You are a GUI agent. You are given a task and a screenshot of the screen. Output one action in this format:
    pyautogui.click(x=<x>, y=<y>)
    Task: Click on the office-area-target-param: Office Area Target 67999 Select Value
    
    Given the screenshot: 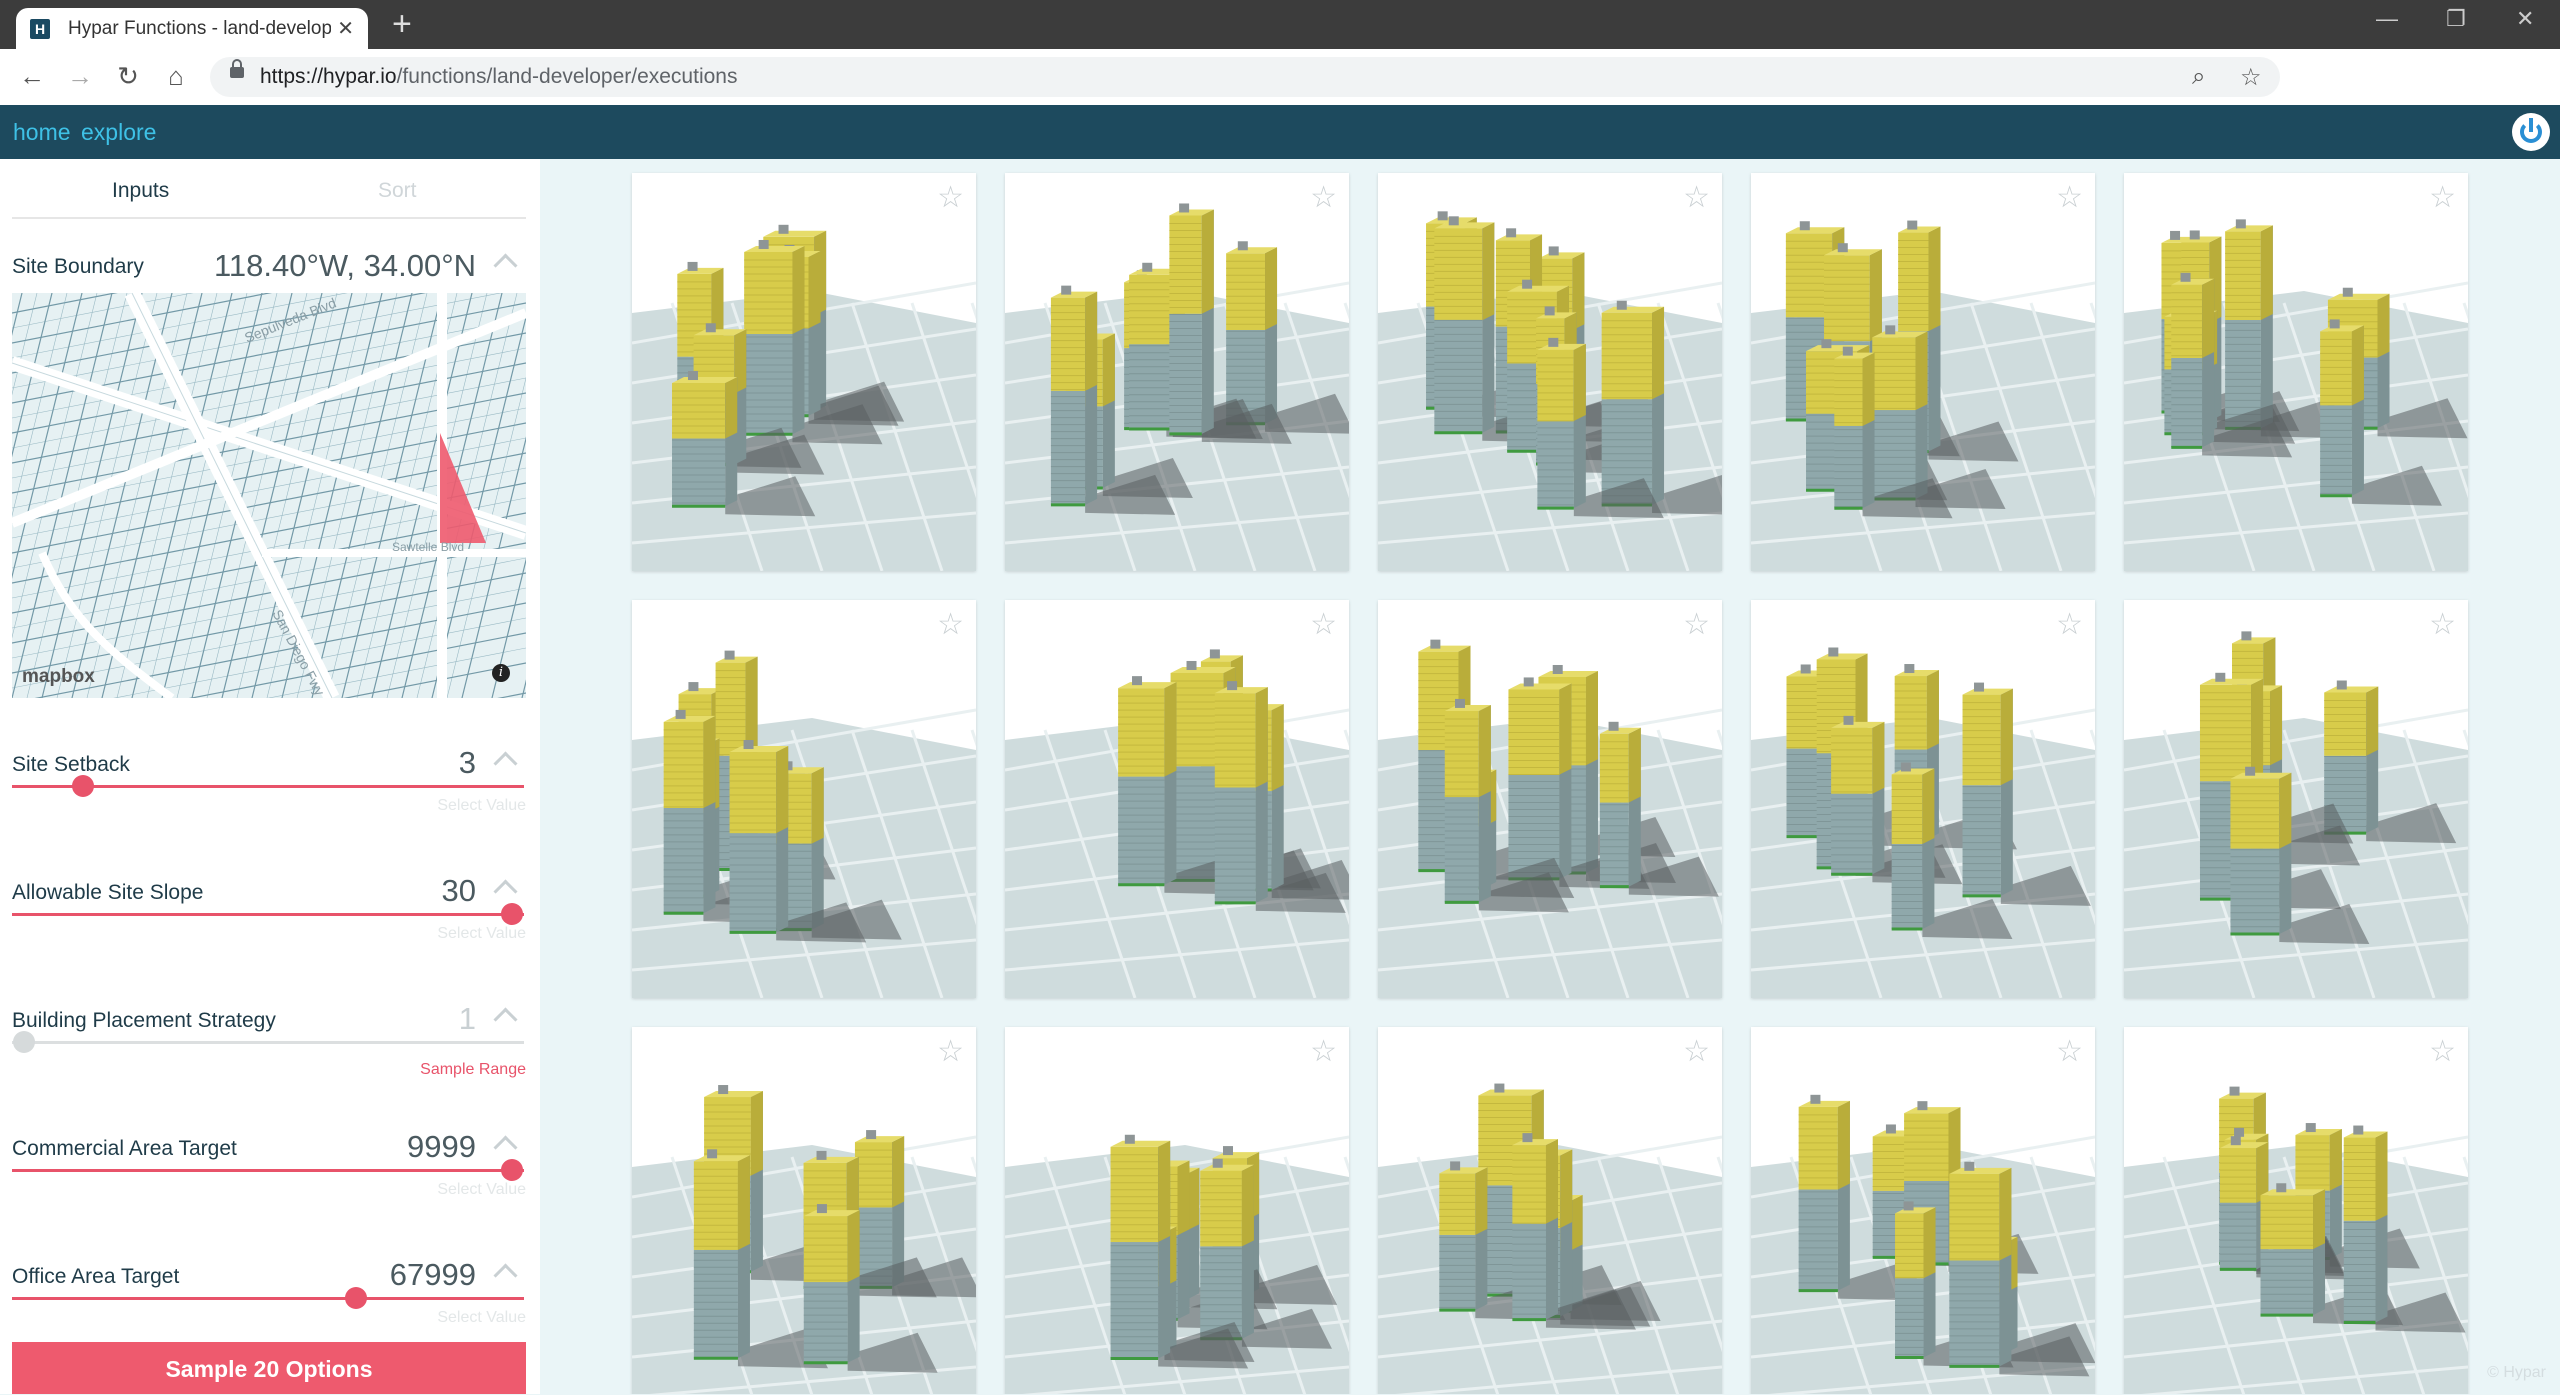 What is the action you would take?
    pyautogui.click(x=269, y=1296)
    